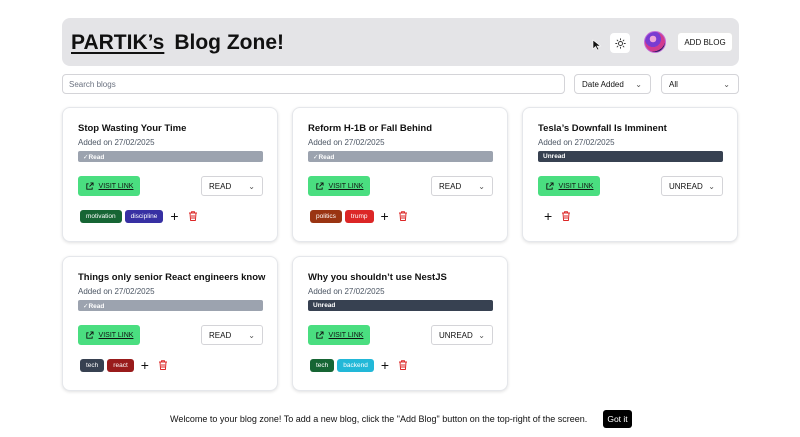 The width and height of the screenshot is (800, 437). I want to click on search-input: Search blogs, so click(313, 84).